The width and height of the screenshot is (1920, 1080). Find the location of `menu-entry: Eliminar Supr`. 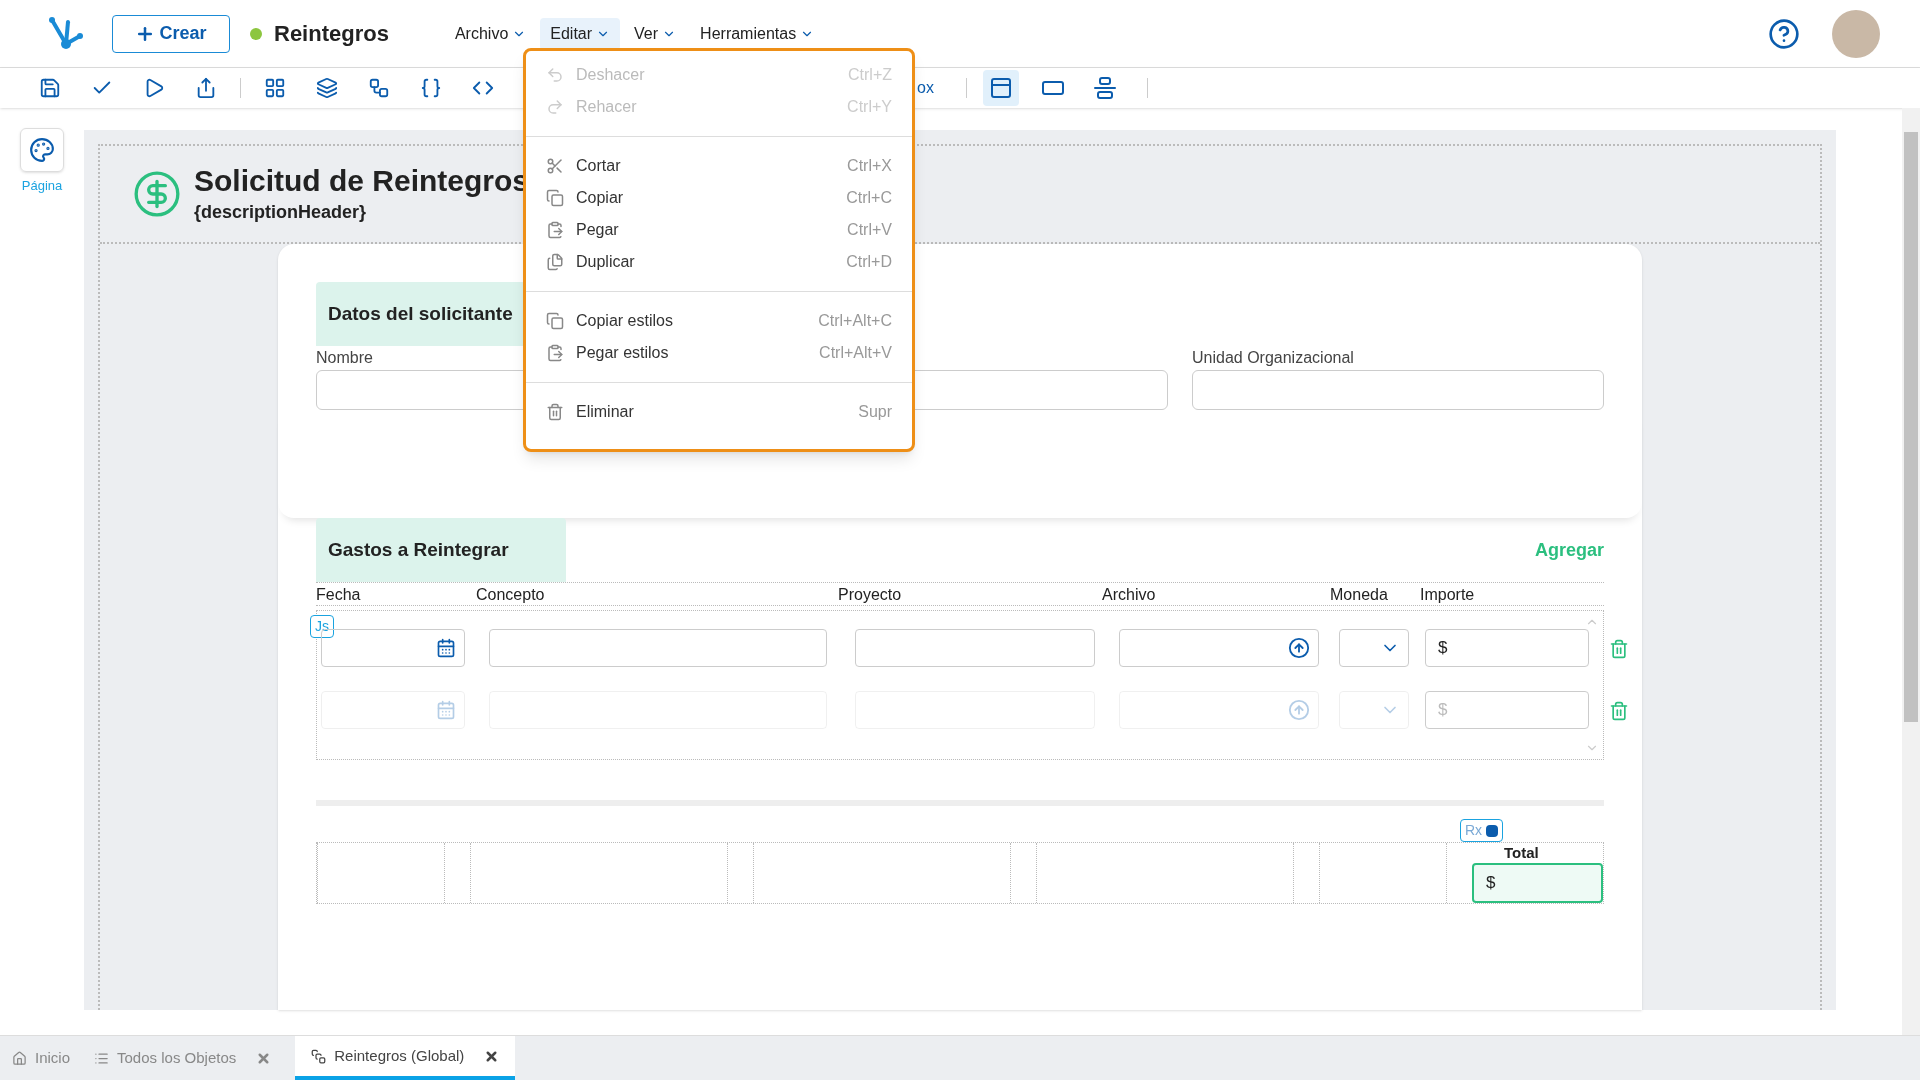

menu-entry: Eliminar Supr is located at coordinates (719, 412).